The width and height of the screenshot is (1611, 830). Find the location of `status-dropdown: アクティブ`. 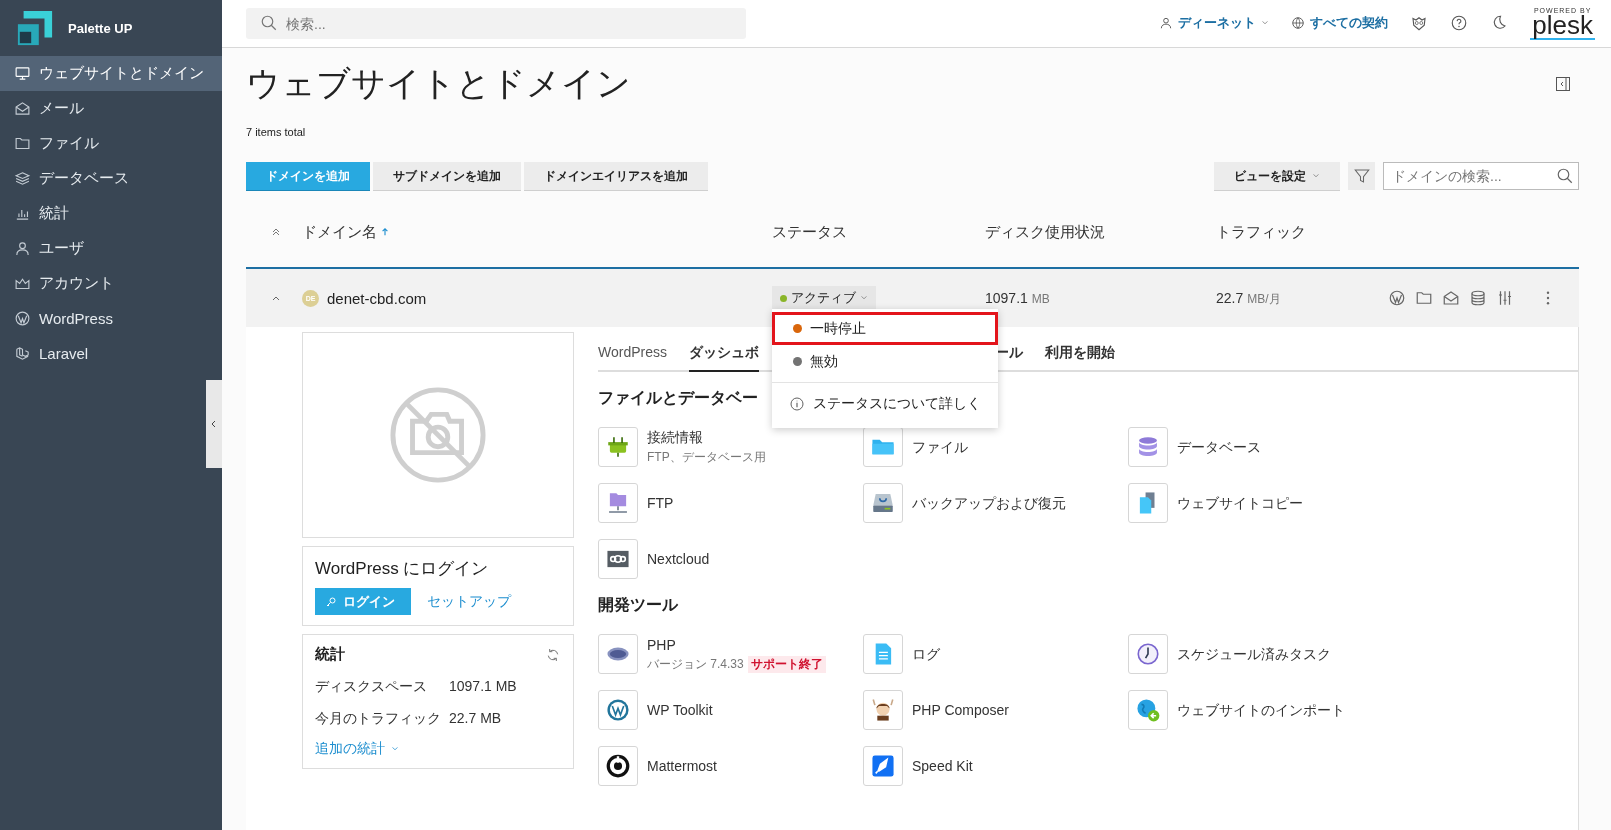

status-dropdown: アクティブ is located at coordinates (824, 298).